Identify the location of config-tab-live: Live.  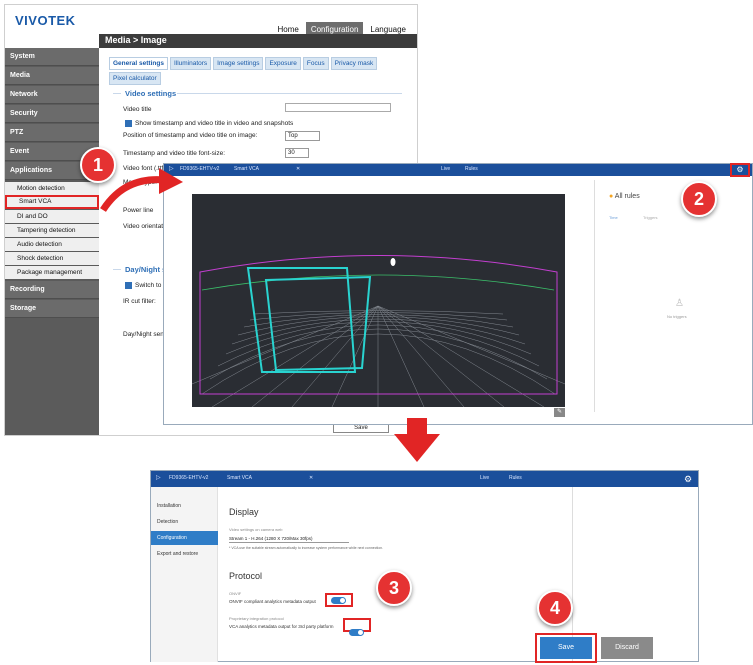
(484, 478).